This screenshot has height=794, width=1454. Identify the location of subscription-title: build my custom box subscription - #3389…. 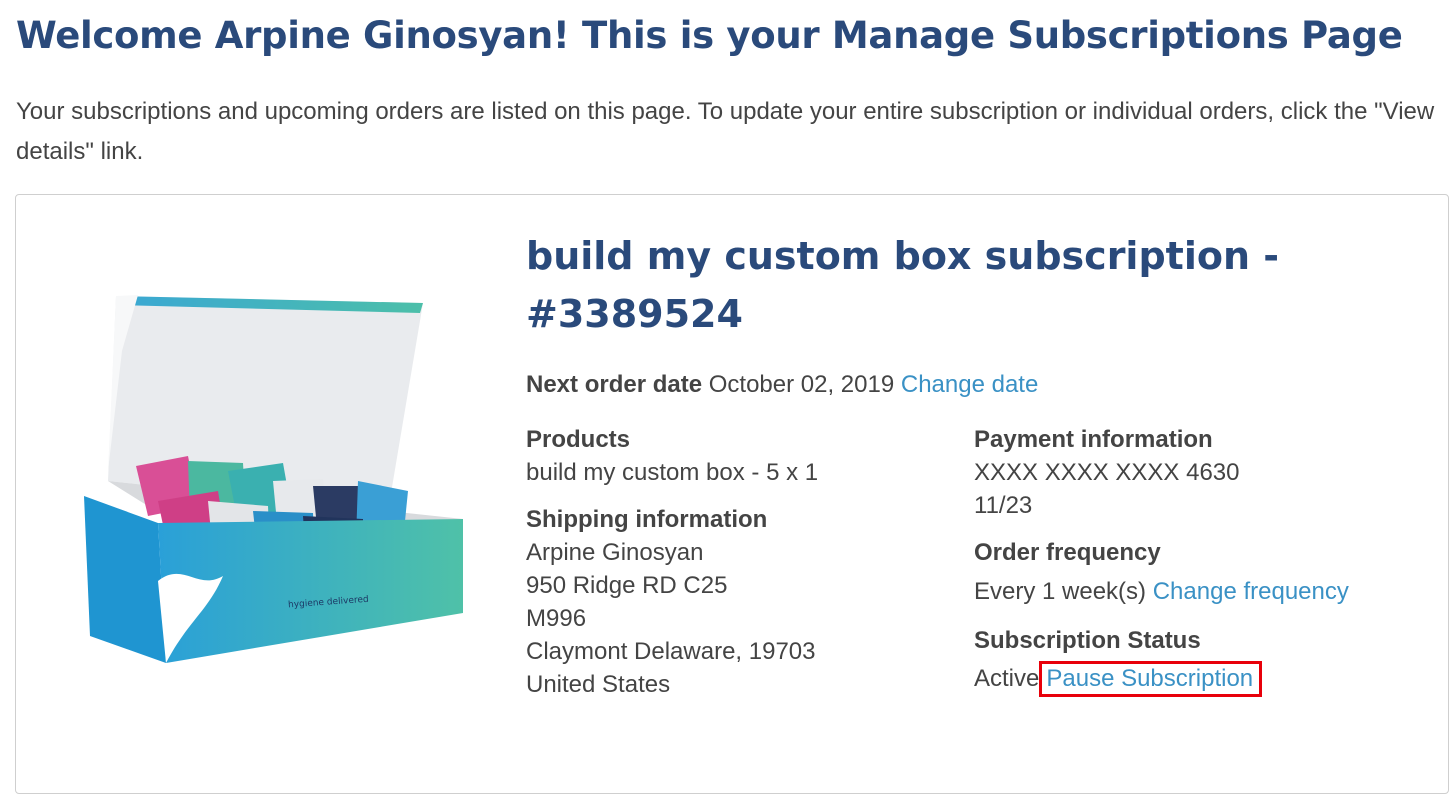
(903, 285).